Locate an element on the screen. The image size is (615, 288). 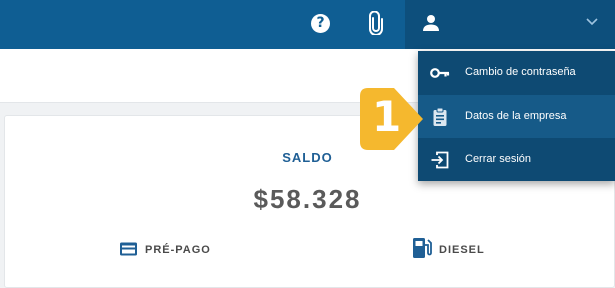
chevron-down-icon is located at coordinates (592, 22).